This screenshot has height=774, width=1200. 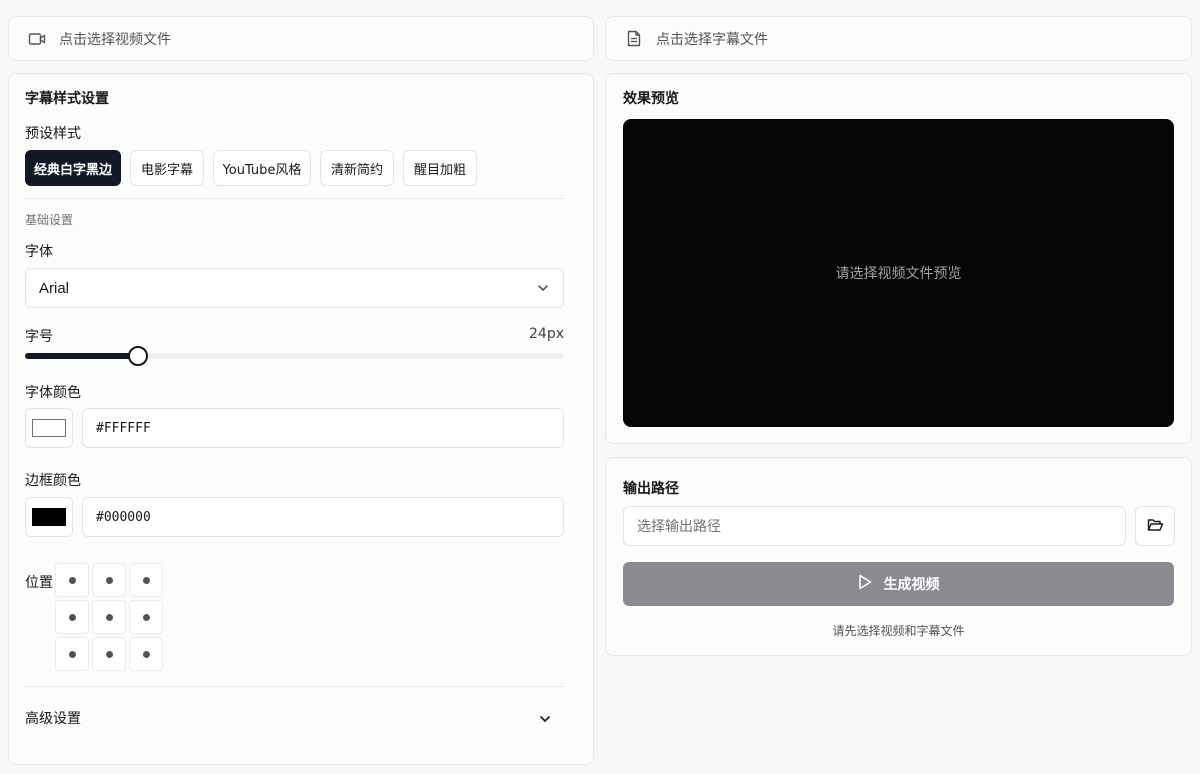 I want to click on position-label: 位置, so click(x=39, y=583).